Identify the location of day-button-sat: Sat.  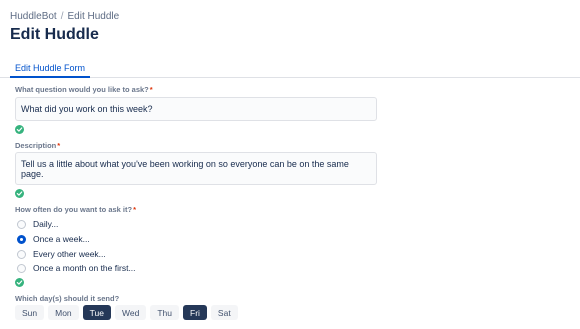
(224, 312).